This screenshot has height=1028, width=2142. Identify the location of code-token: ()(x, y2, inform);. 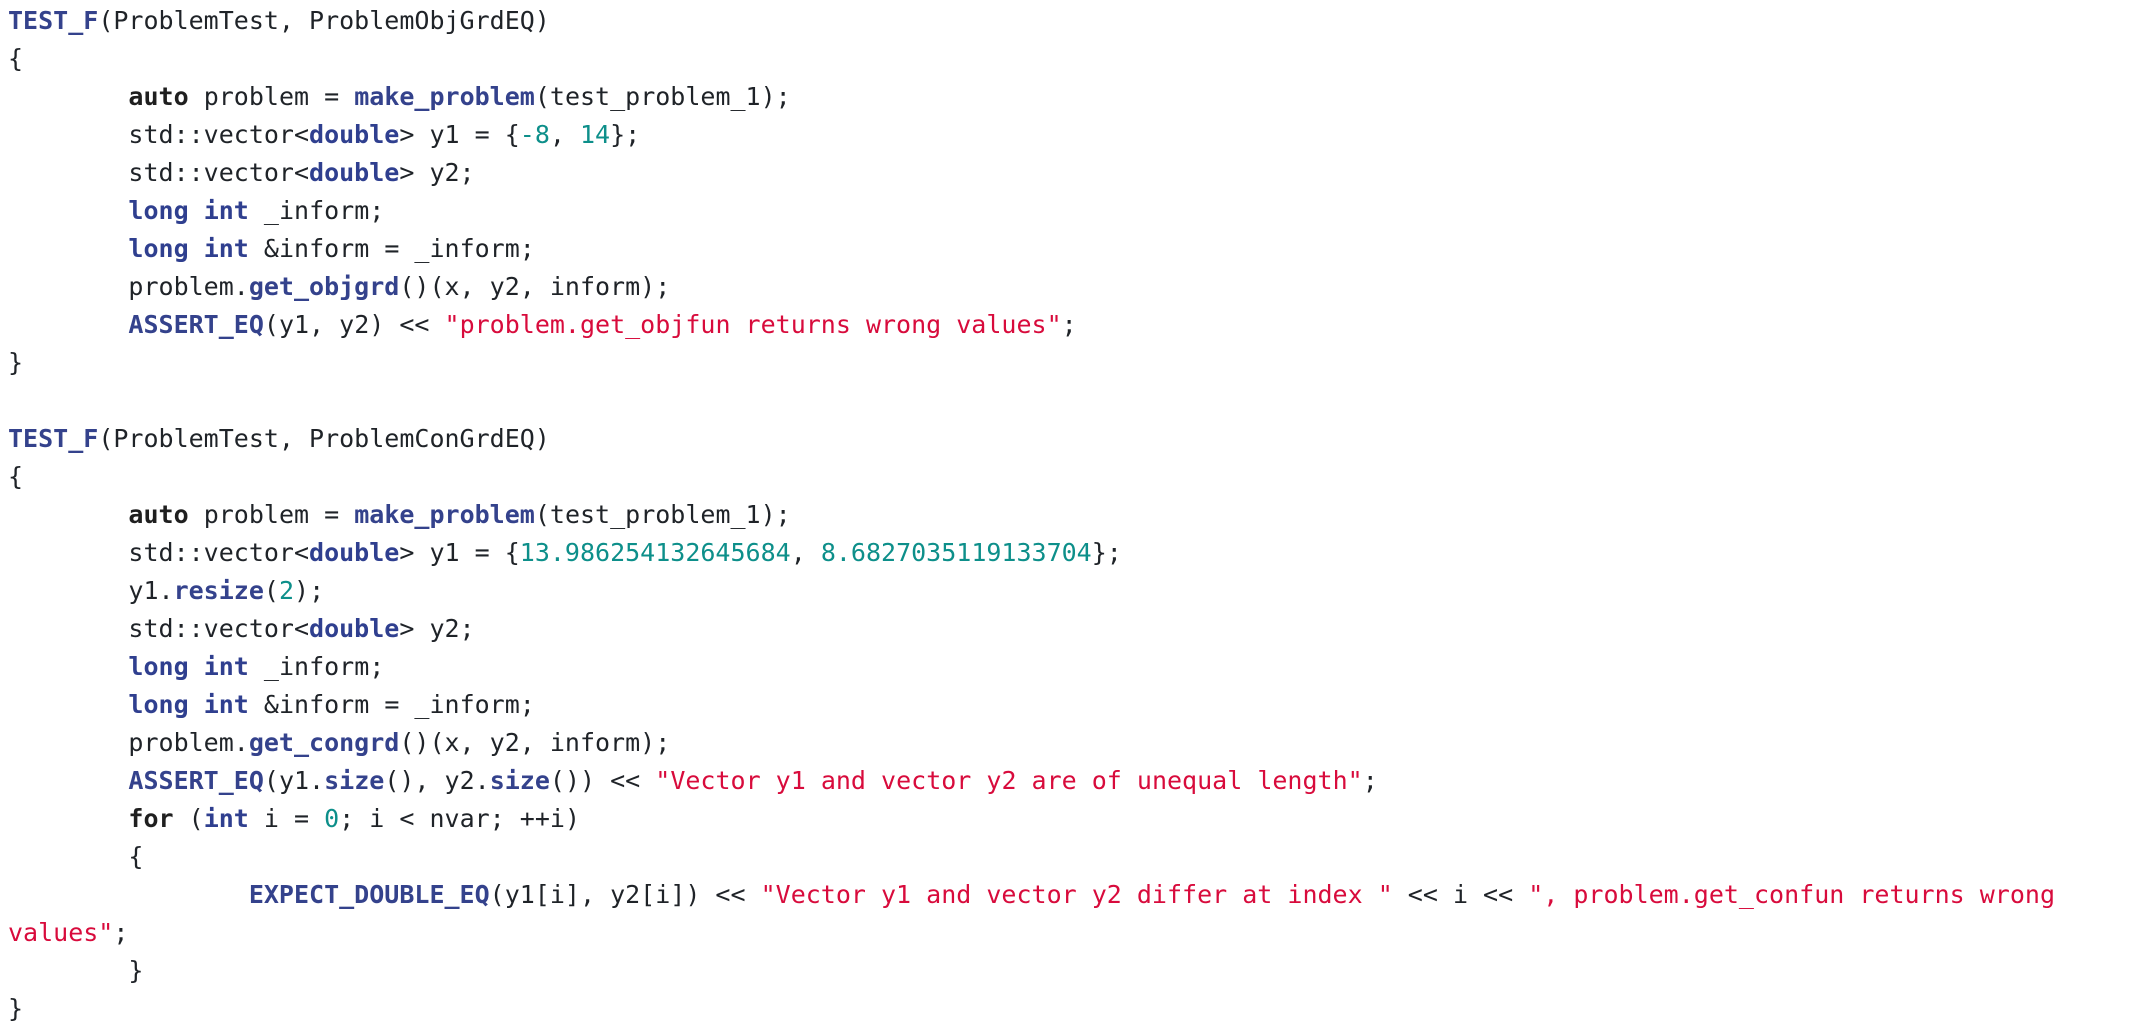
(535, 286).